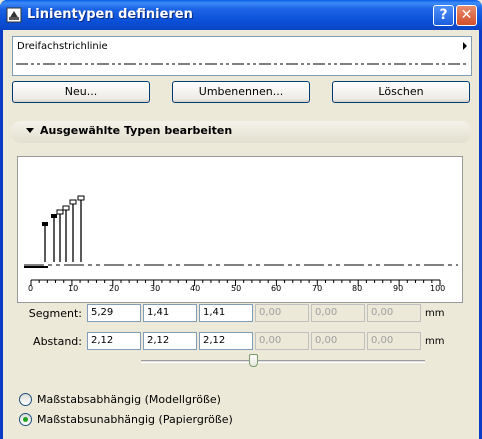 This screenshot has width=482, height=439. What do you see at coordinates (242, 56) in the screenshot?
I see `linetype-selector: Dreifachstrichlinie` at bounding box center [242, 56].